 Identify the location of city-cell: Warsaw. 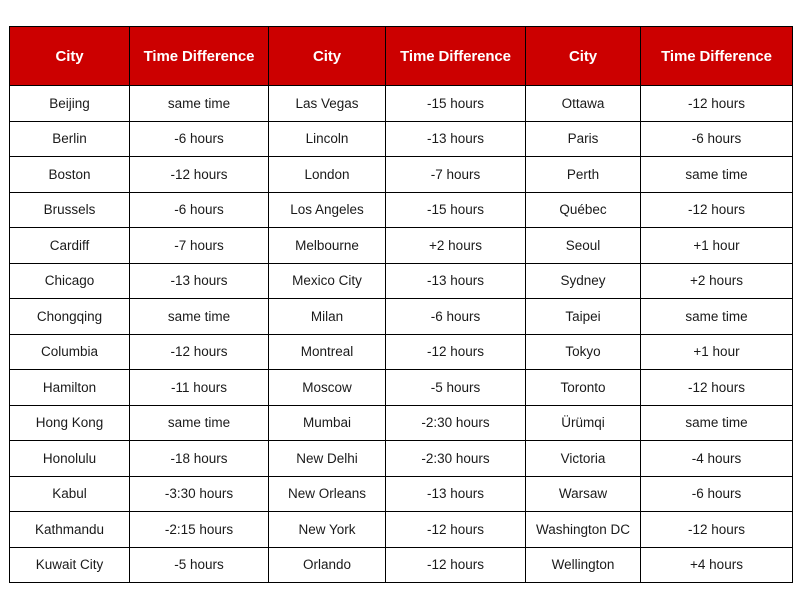
(583, 494).